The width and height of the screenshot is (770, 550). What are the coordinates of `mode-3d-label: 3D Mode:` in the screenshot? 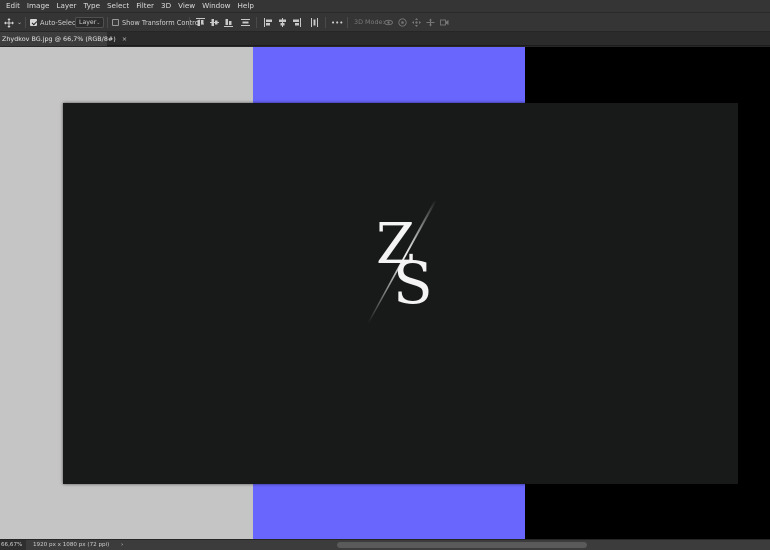 It's located at (369, 22).